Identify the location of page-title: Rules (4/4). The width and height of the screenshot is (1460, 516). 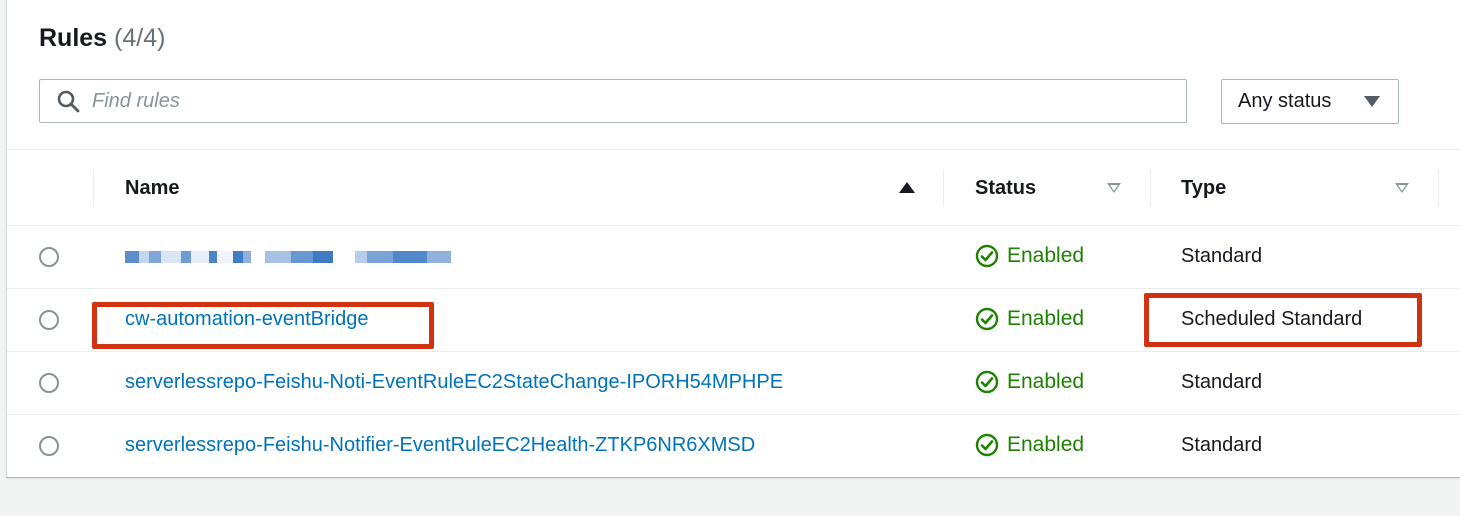
(102, 38).